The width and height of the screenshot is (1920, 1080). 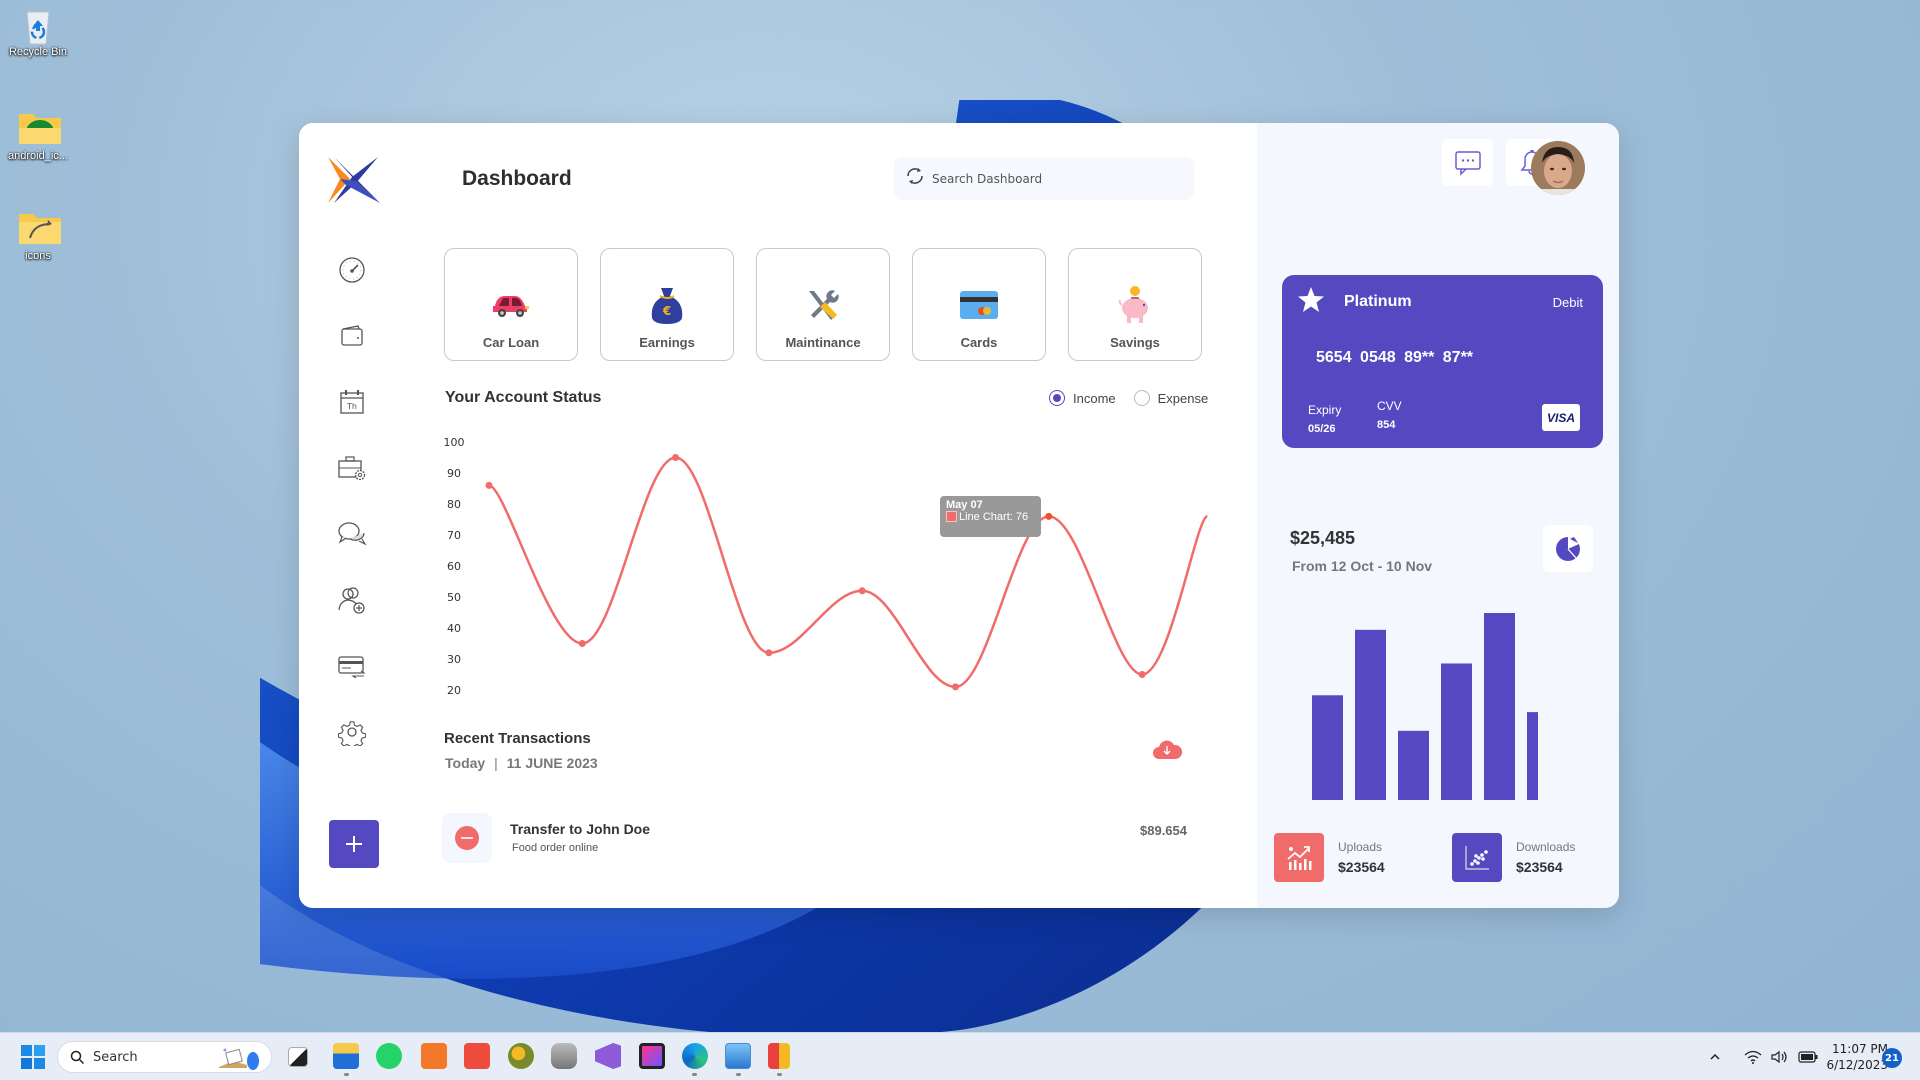 I want to click on desktop-icon-icons: icons, so click(x=38, y=236).